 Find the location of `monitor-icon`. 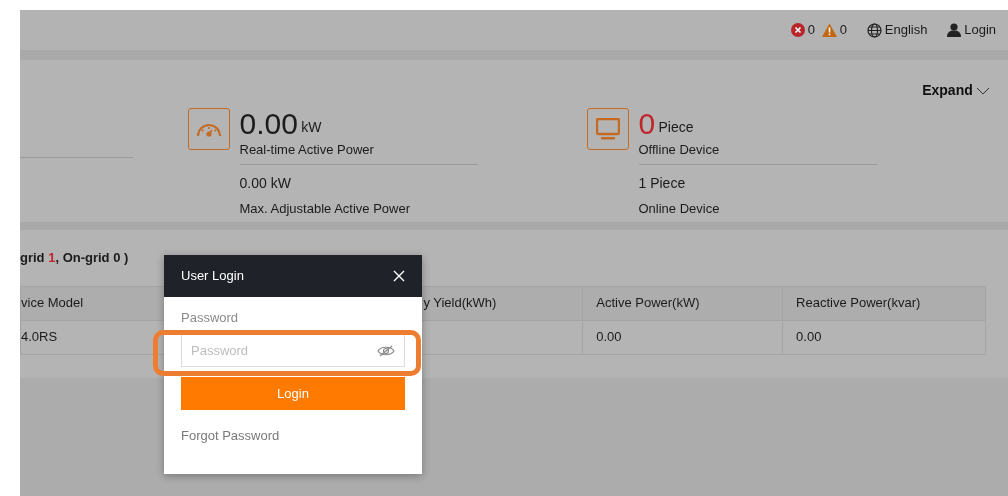

monitor-icon is located at coordinates (608, 129).